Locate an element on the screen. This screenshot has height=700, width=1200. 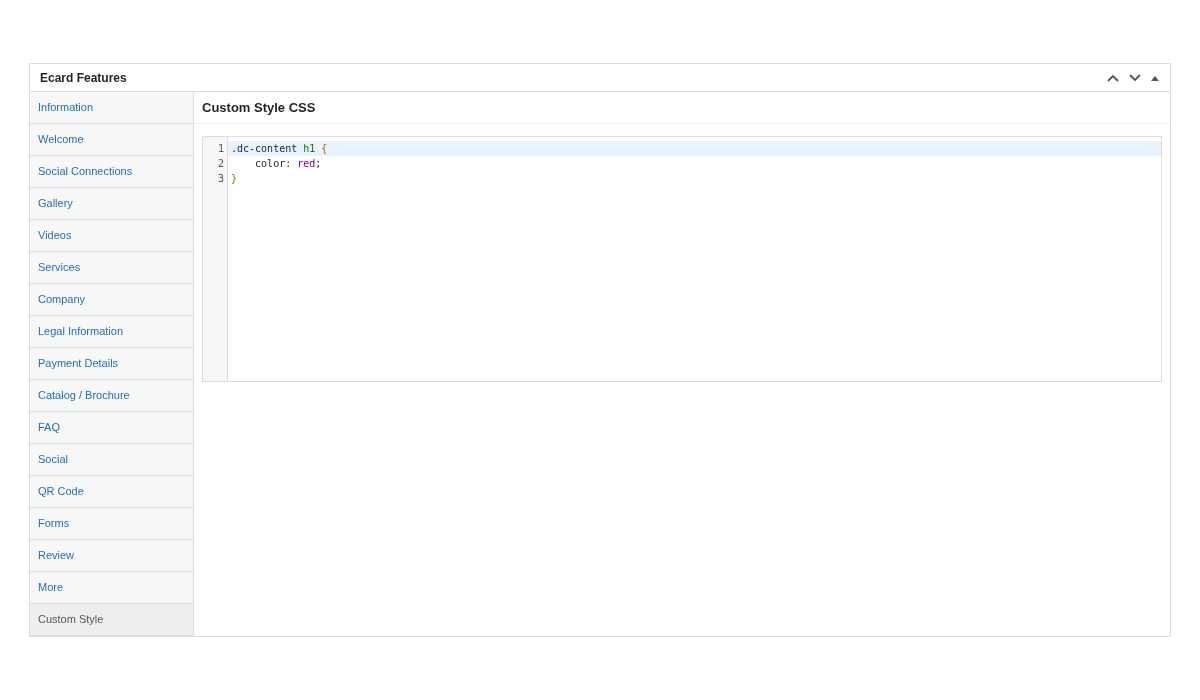
code-line: color: red; is located at coordinates (288, 164).